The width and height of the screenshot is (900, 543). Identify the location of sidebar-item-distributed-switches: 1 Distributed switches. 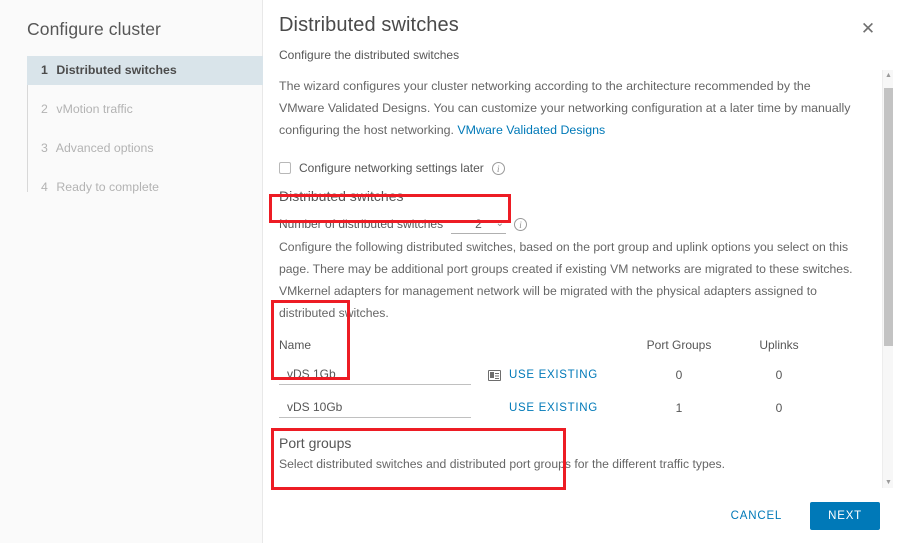
(145, 70).